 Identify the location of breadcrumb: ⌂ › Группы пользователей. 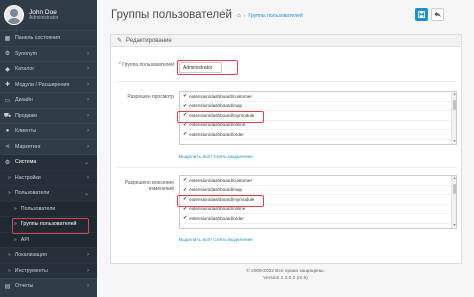
(270, 16).